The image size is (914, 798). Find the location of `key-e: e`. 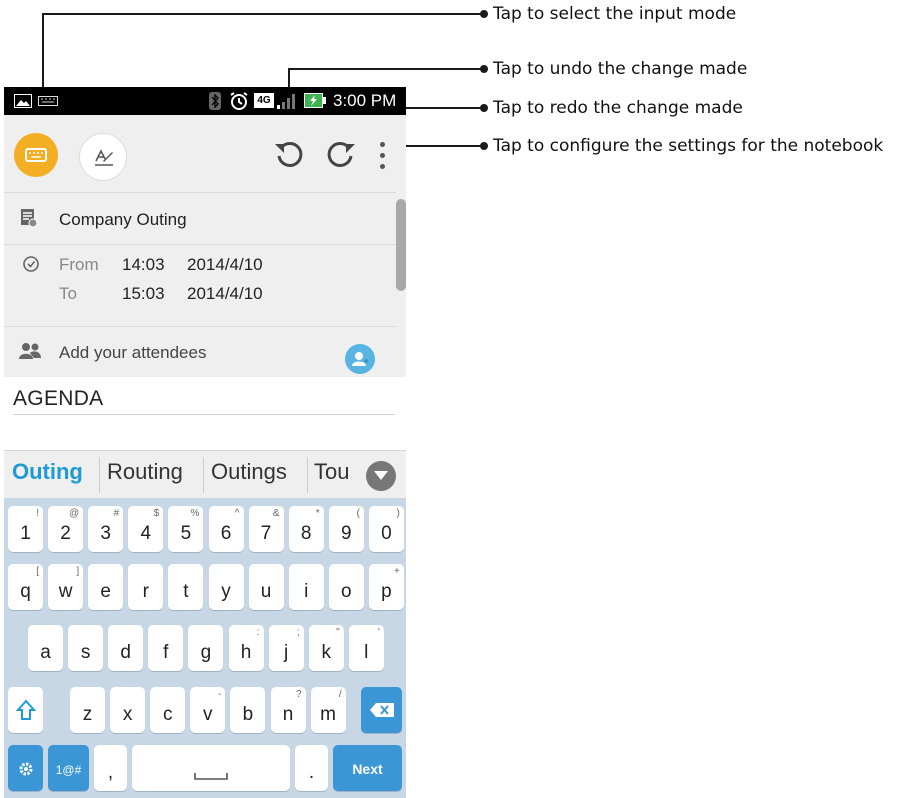

key-e: e is located at coordinates (106, 587).